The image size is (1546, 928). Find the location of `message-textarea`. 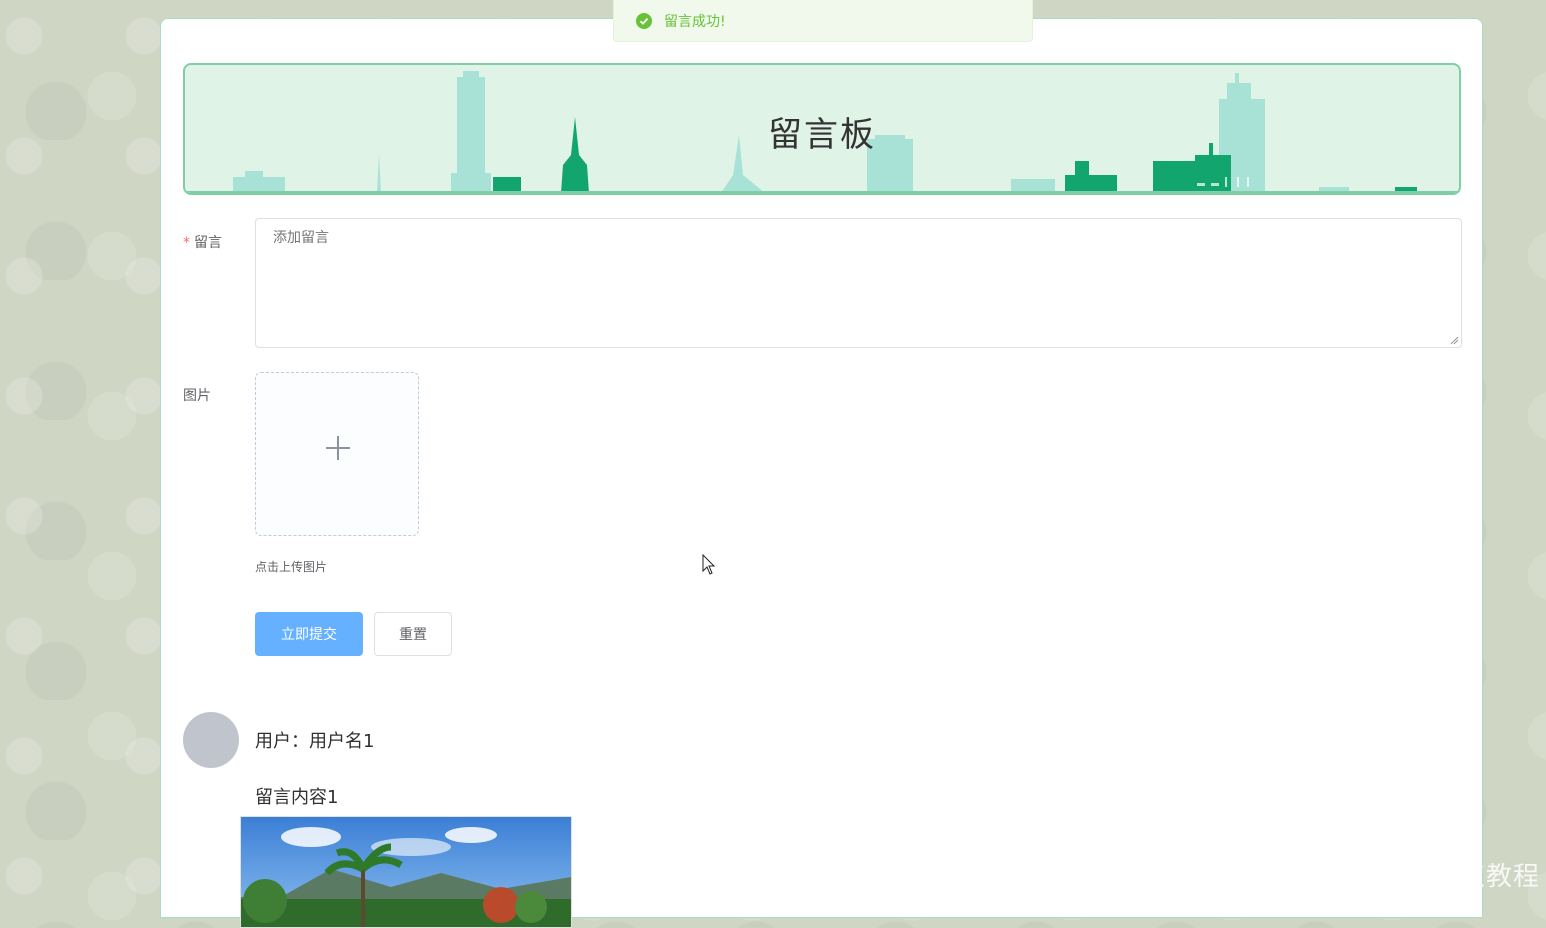

message-textarea is located at coordinates (858, 283).